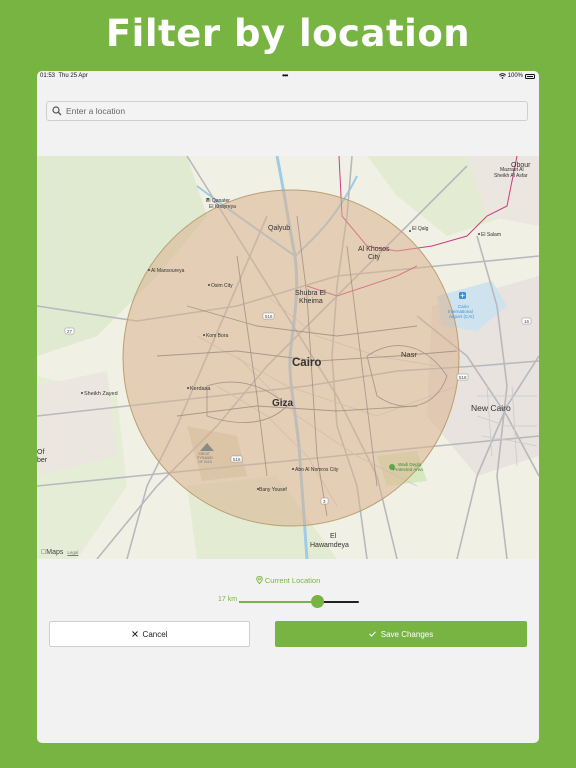 This screenshot has width=576, height=768. What do you see at coordinates (205, 462) in the screenshot?
I see `place-pyramid-3: OF GIZA` at bounding box center [205, 462].